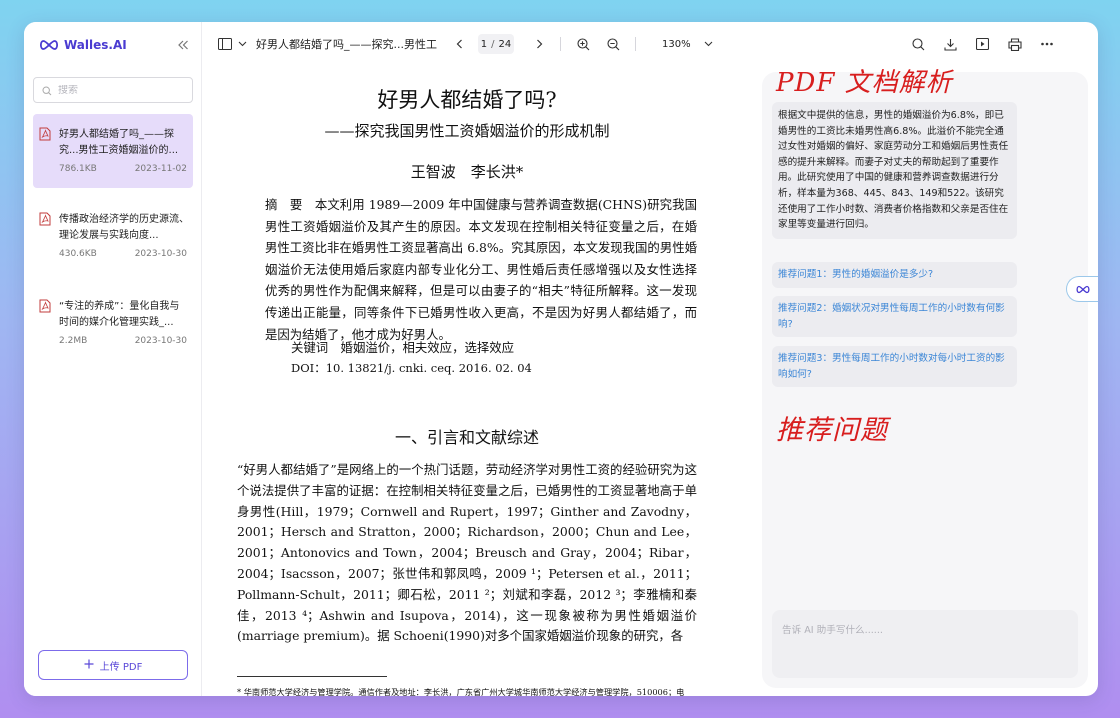  What do you see at coordinates (242, 44) in the screenshot?
I see `chevron-down-icon` at bounding box center [242, 44].